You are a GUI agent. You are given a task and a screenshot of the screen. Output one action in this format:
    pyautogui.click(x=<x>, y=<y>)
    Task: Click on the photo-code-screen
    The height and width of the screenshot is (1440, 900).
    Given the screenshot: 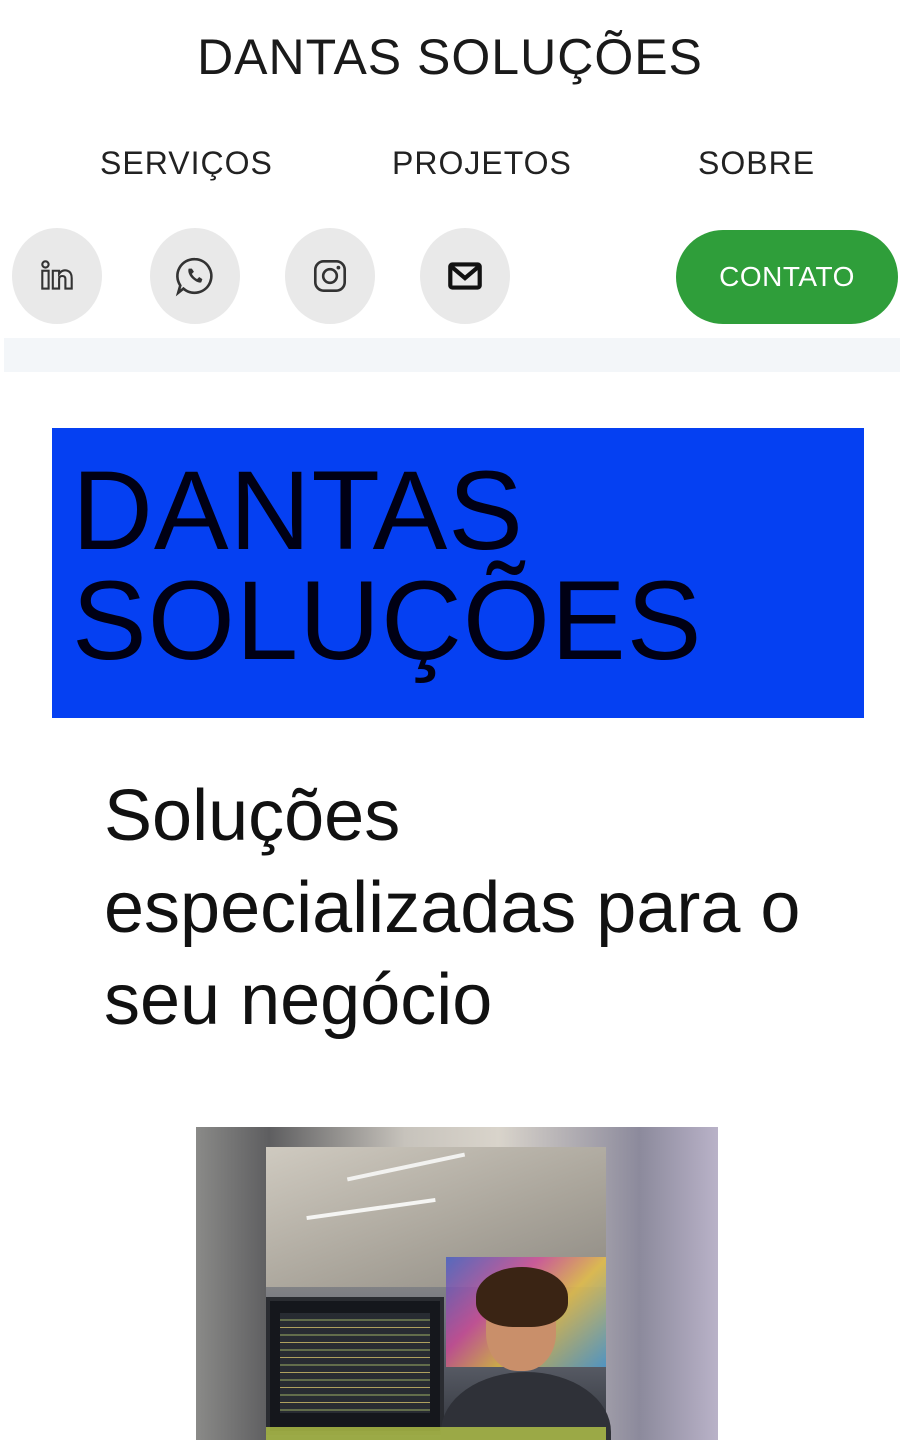 What is the action you would take?
    pyautogui.click(x=355, y=1363)
    